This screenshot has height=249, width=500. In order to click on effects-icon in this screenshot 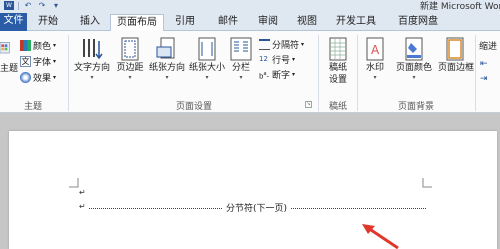, I will do `click(25, 77)`.